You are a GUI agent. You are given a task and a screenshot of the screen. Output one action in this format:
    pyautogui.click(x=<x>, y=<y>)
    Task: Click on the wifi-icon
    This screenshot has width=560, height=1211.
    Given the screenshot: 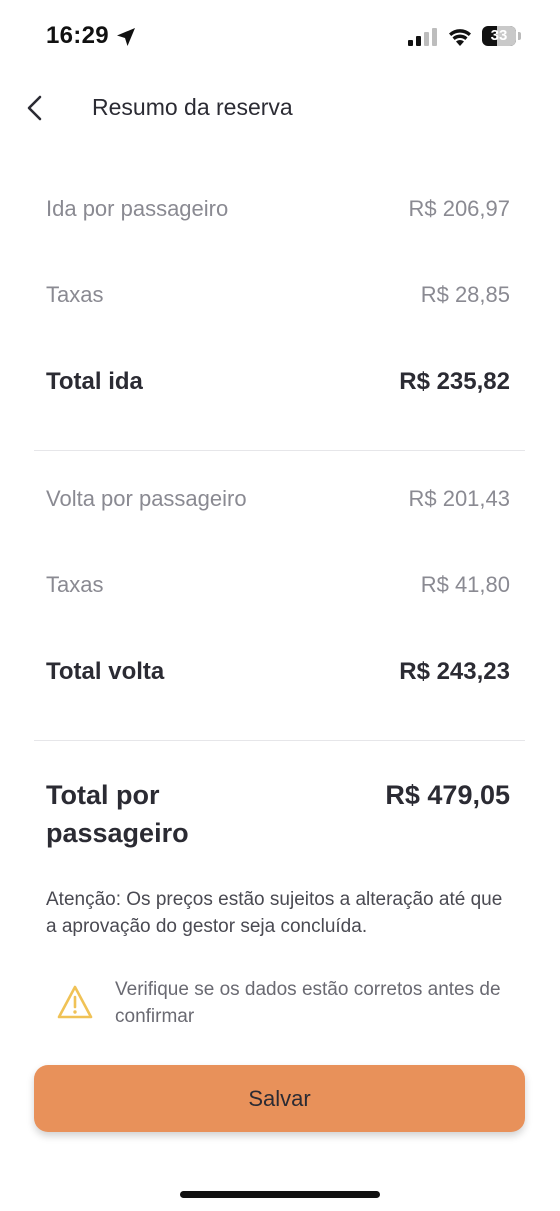 What is the action you would take?
    pyautogui.click(x=460, y=37)
    